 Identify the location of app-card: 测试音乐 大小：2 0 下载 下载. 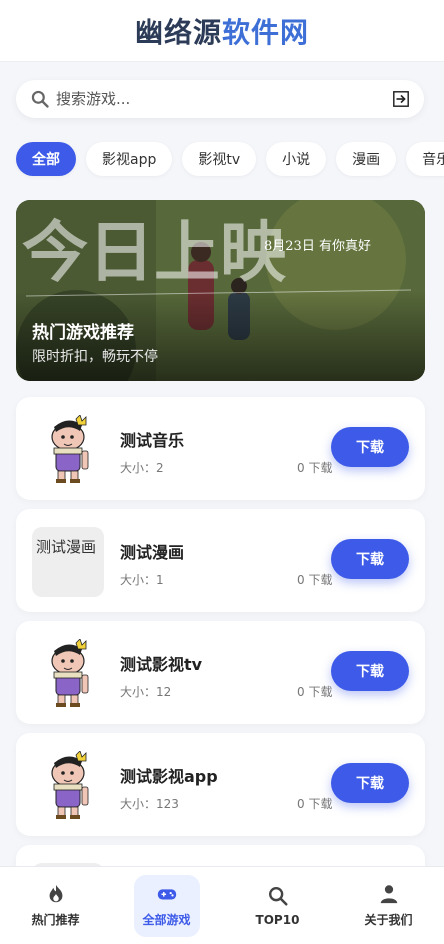
(220, 448).